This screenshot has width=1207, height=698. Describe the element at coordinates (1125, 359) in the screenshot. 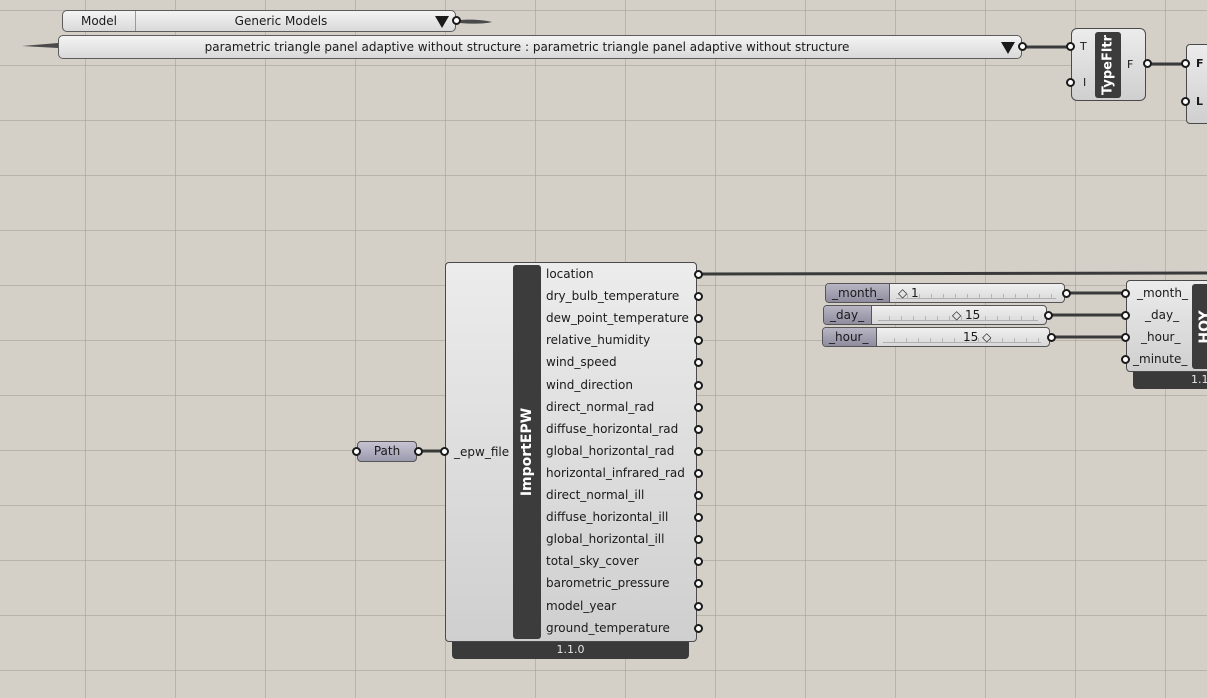

I see `hoy-grip-minute` at that location.